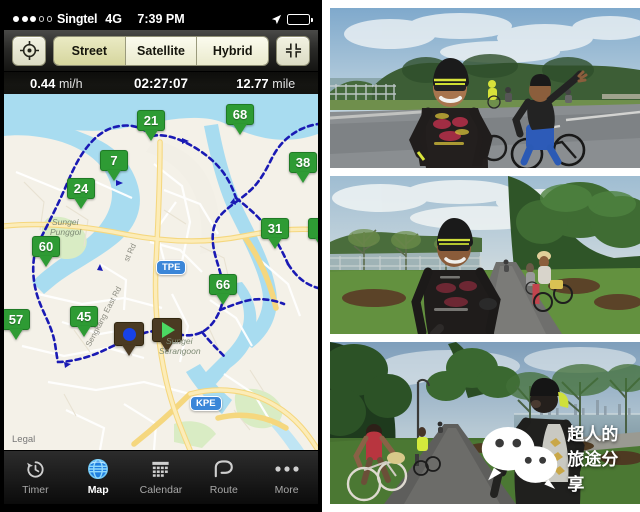  Describe the element at coordinates (223, 469) in the screenshot. I see `route-loop-icon` at that location.